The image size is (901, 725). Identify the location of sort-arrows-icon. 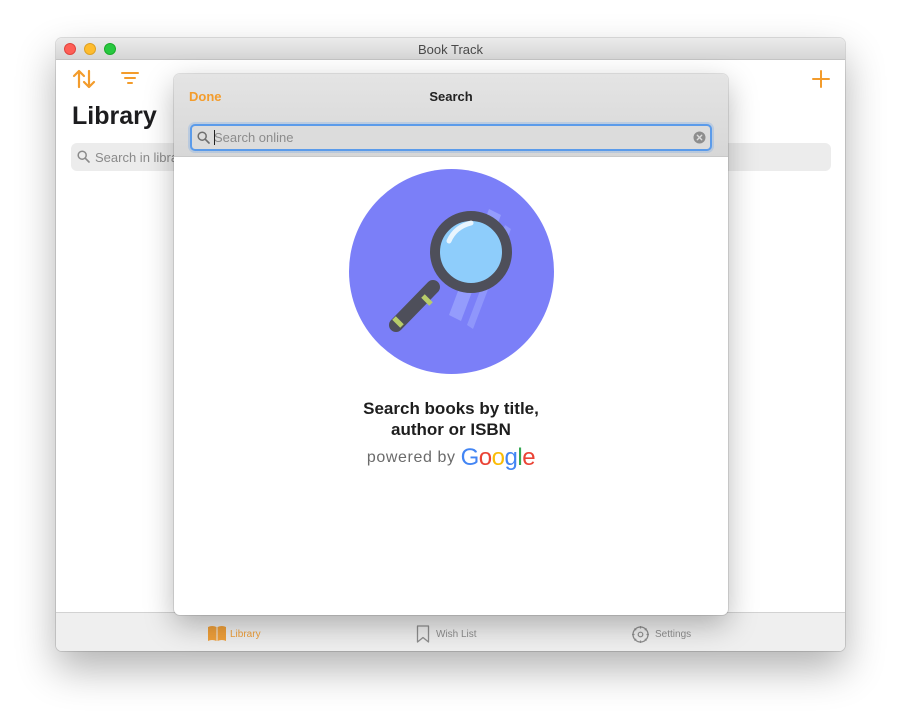
(84, 79).